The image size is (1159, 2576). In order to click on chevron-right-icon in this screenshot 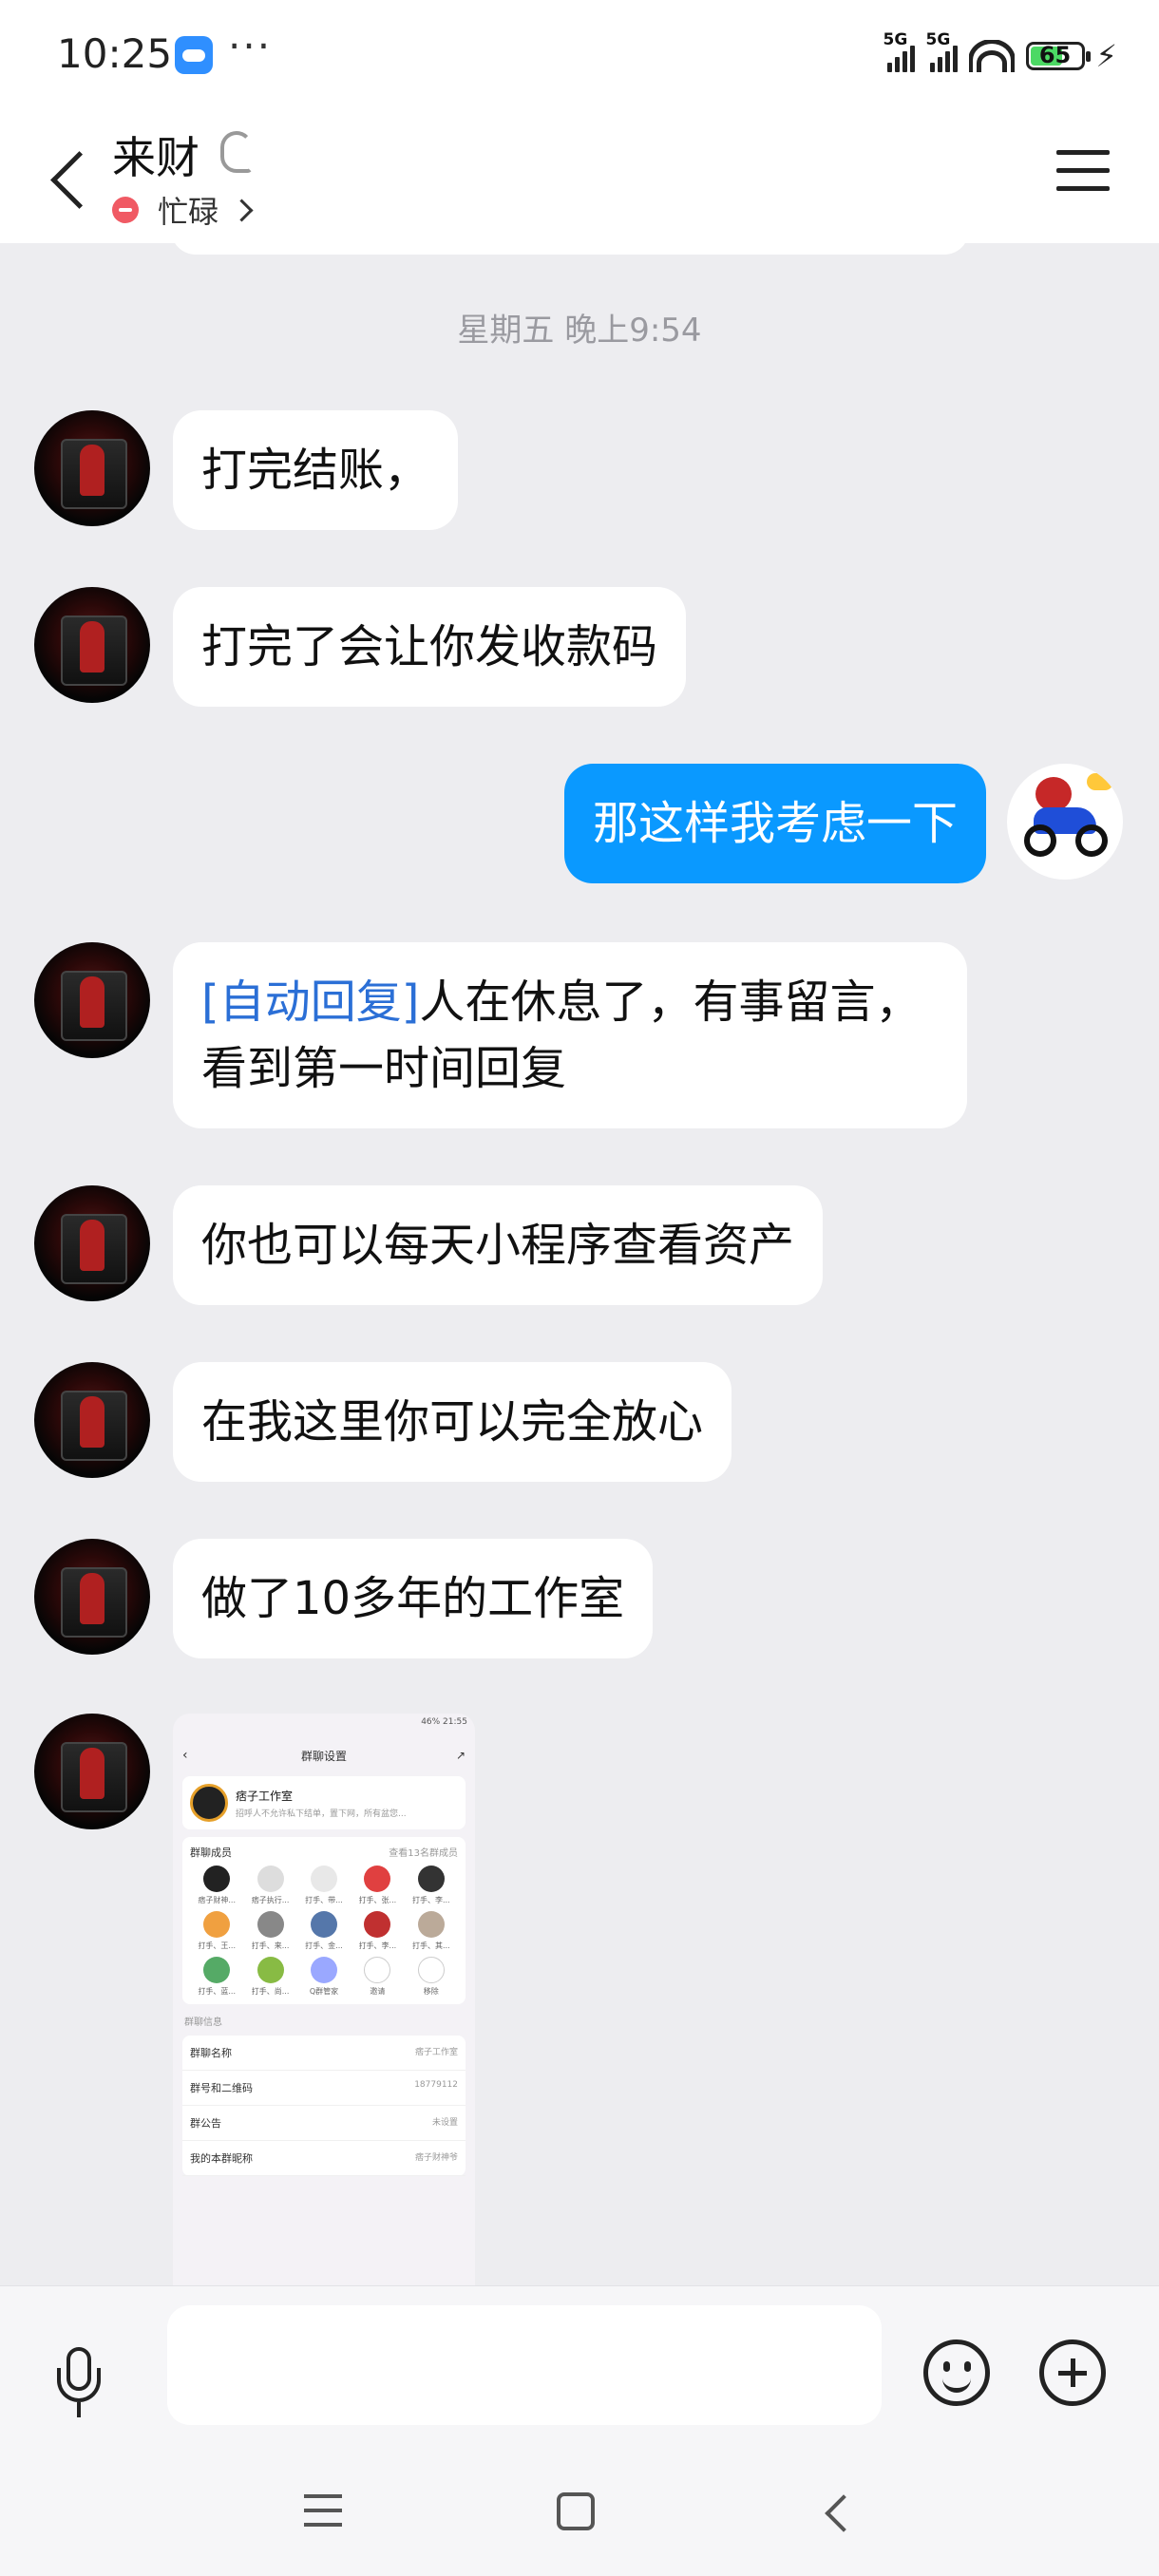, I will do `click(242, 210)`.